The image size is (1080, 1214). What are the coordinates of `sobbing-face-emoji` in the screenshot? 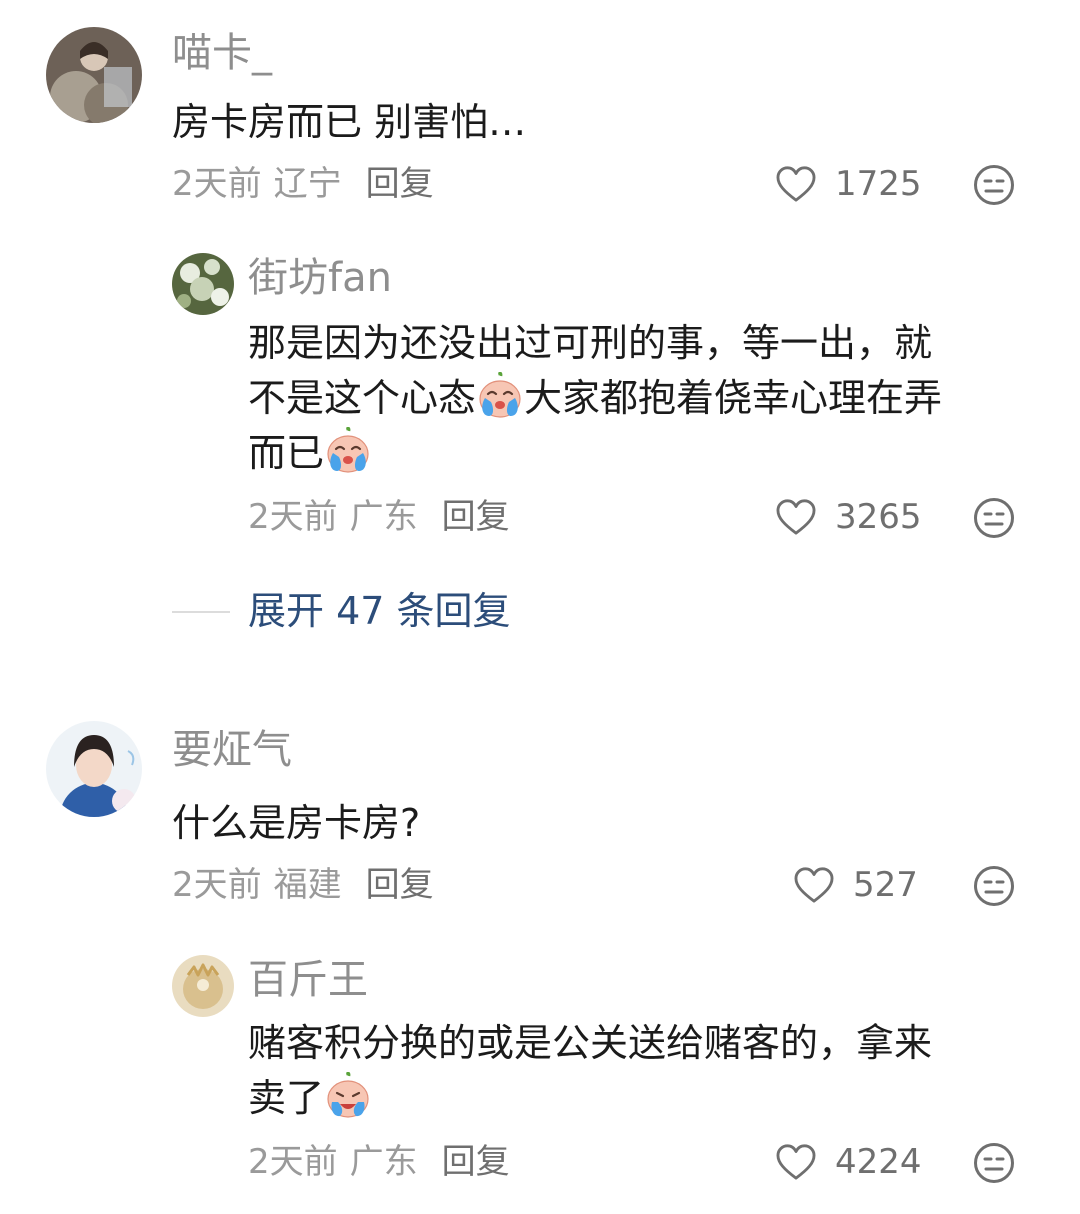 It's located at (348, 1096).